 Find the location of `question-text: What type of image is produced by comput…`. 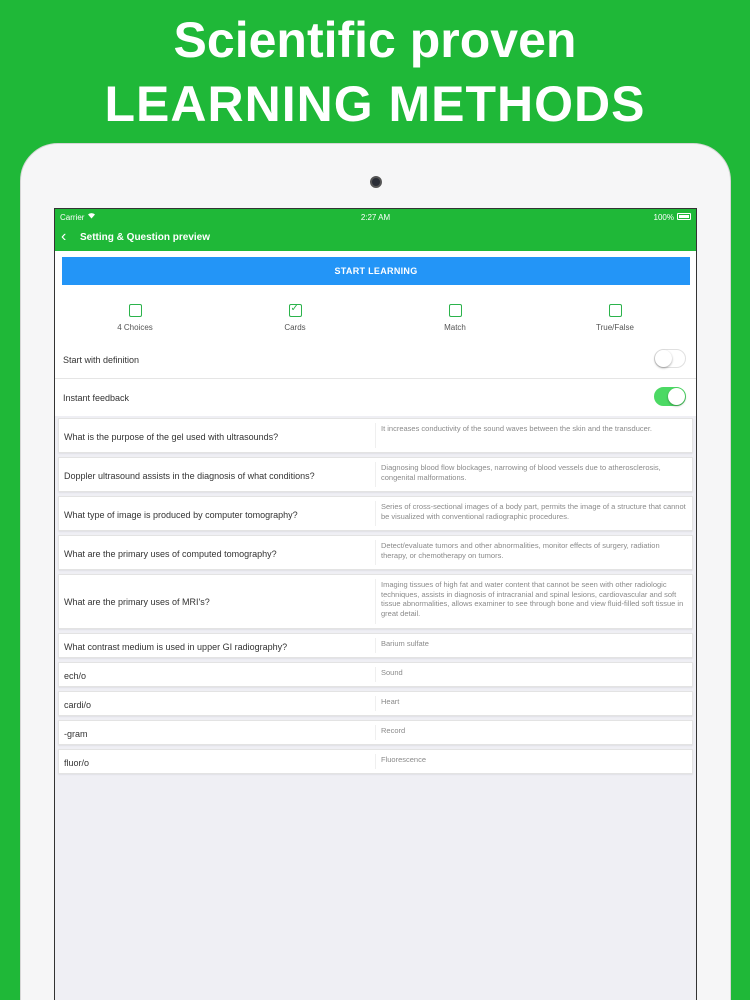

question-text: What type of image is produced by comput… is located at coordinates (181, 515).